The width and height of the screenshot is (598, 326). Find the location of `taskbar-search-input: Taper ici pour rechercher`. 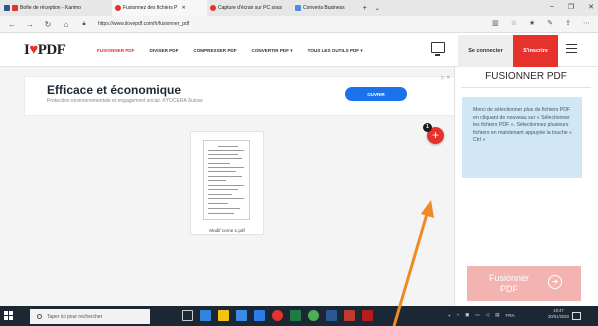

taskbar-search-input: Taper ici pour rechercher is located at coordinates (90, 316).